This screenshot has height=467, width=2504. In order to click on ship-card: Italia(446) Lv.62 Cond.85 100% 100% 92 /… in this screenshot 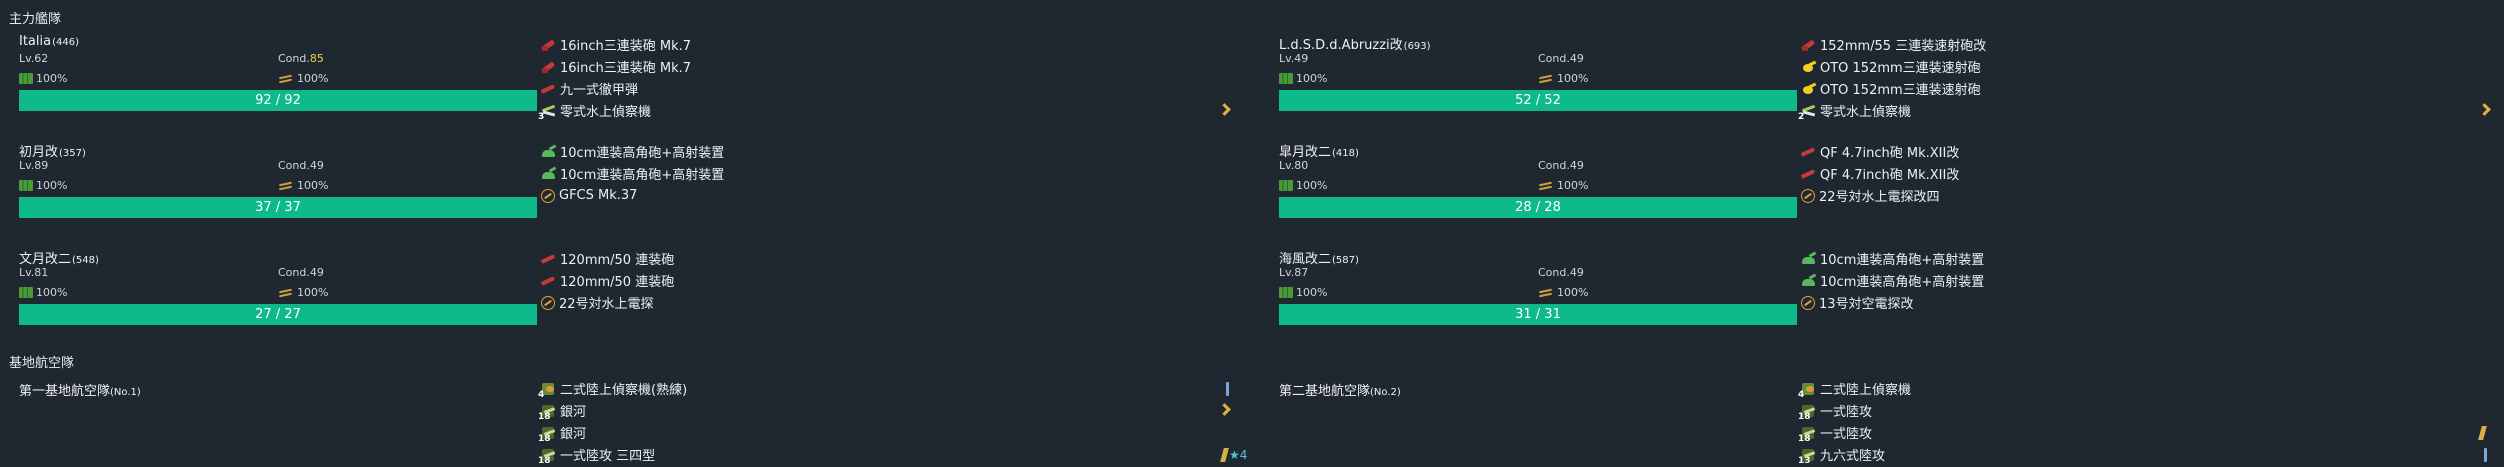, I will do `click(273, 84)`.